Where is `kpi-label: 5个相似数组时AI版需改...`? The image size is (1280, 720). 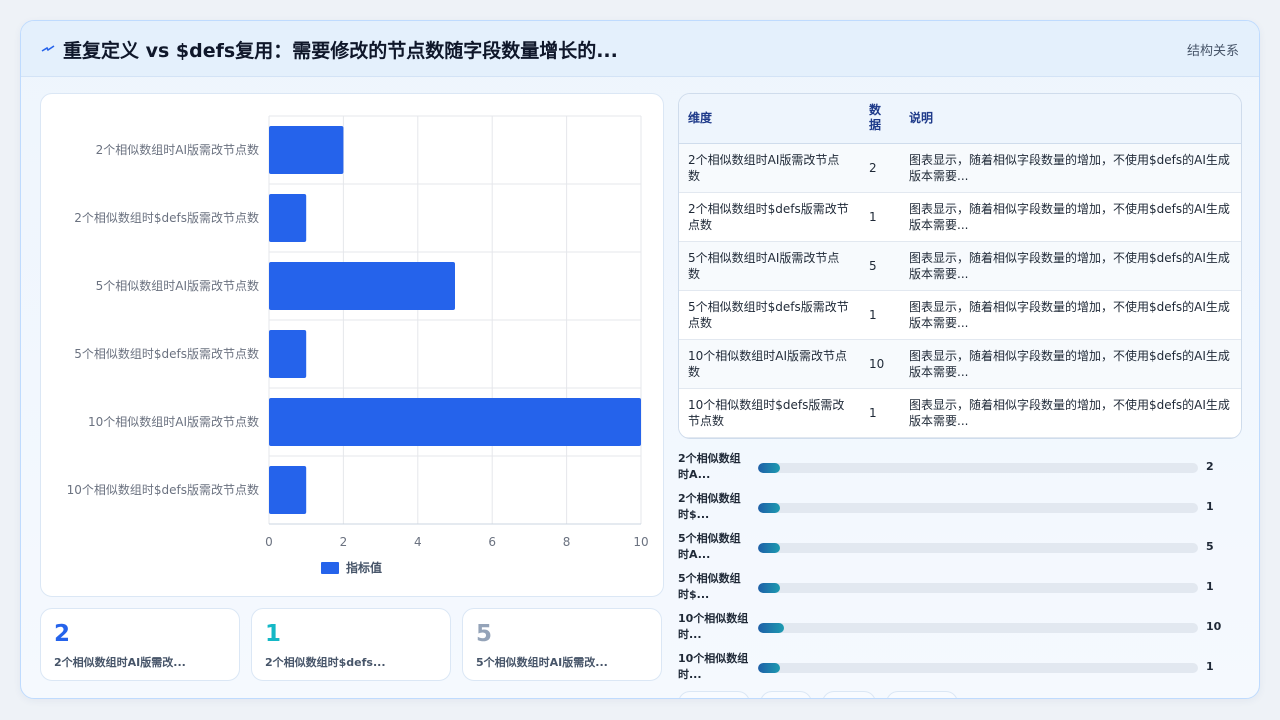 kpi-label: 5个相似数组时AI版需改... is located at coordinates (542, 662).